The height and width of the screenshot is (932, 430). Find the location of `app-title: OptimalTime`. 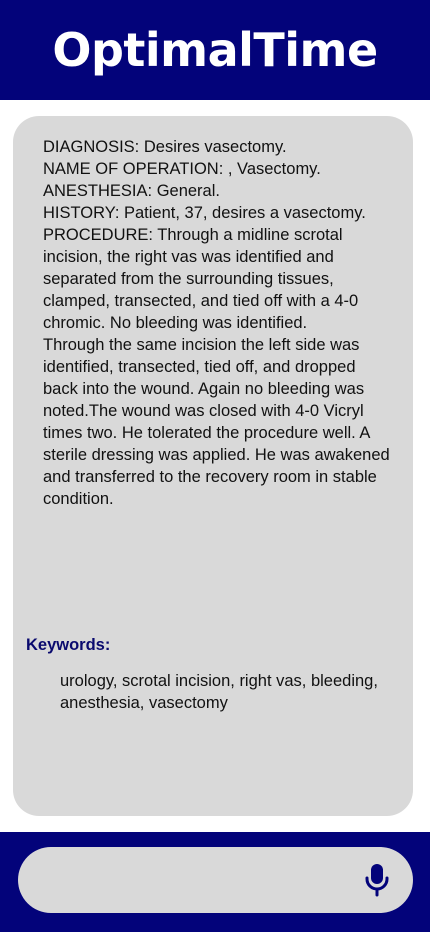

app-title: OptimalTime is located at coordinates (215, 50).